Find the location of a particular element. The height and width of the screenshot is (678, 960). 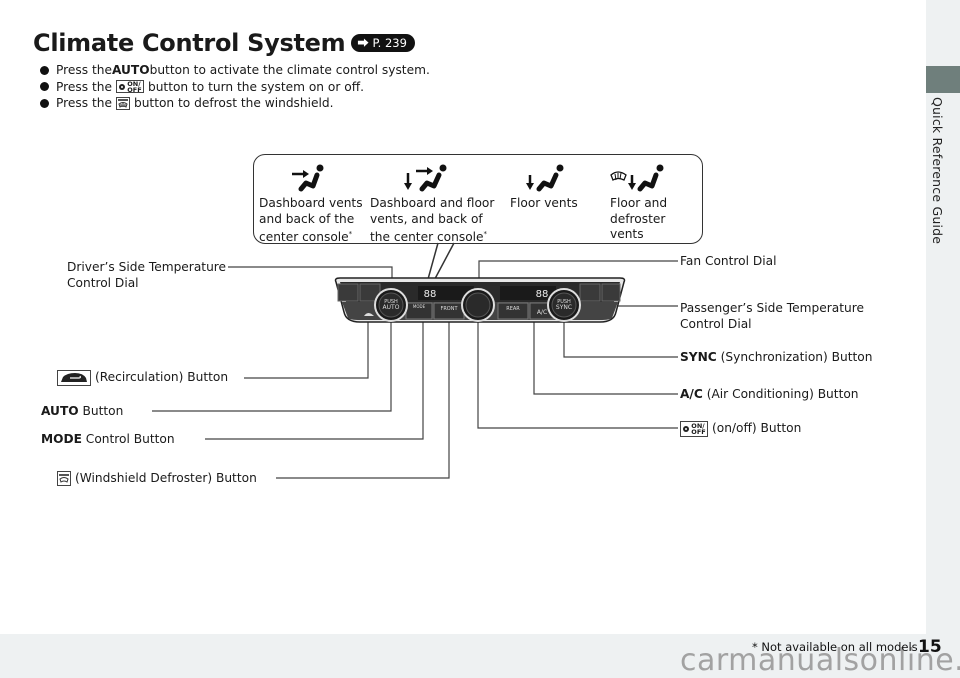

label-text: Control Button is located at coordinates (128, 439).